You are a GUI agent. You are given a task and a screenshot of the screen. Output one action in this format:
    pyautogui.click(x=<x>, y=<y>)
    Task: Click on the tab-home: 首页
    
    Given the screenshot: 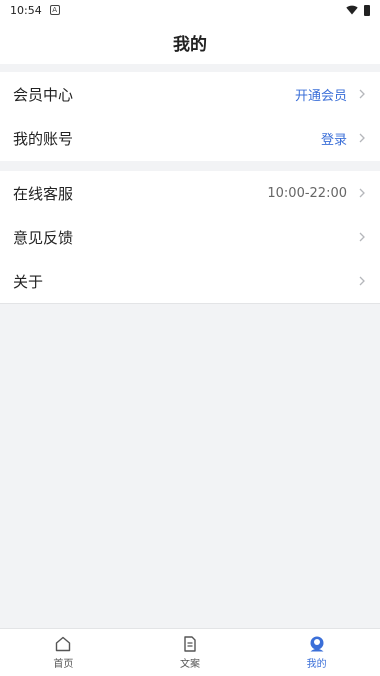 What is the action you would take?
    pyautogui.click(x=63, y=652)
    